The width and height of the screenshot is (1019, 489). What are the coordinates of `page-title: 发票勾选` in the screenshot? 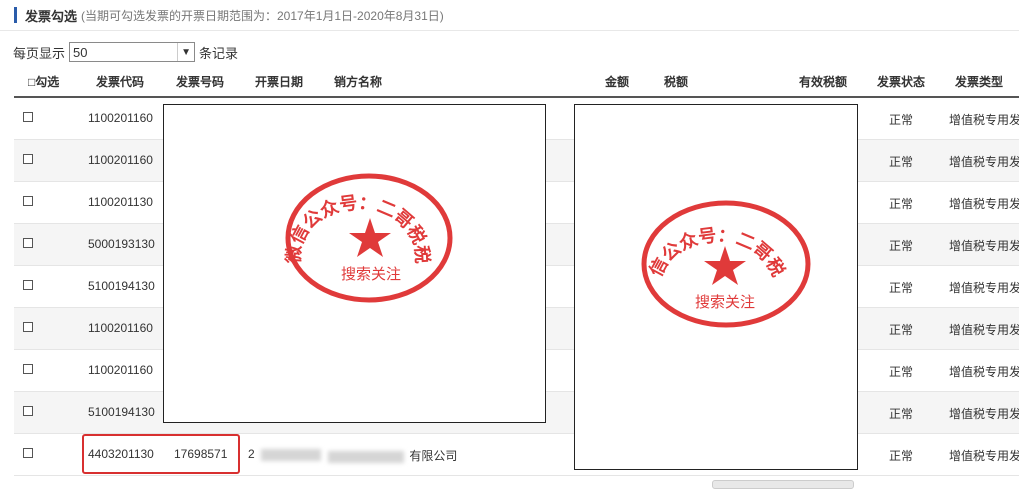 It's located at (51, 16).